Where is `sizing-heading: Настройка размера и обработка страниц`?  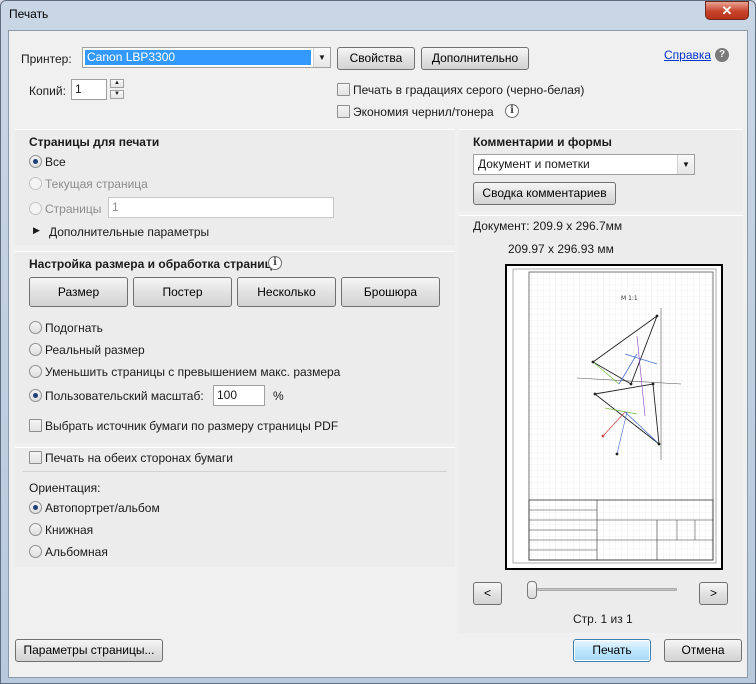 sizing-heading: Настройка размера и обработка страниц is located at coordinates (150, 264).